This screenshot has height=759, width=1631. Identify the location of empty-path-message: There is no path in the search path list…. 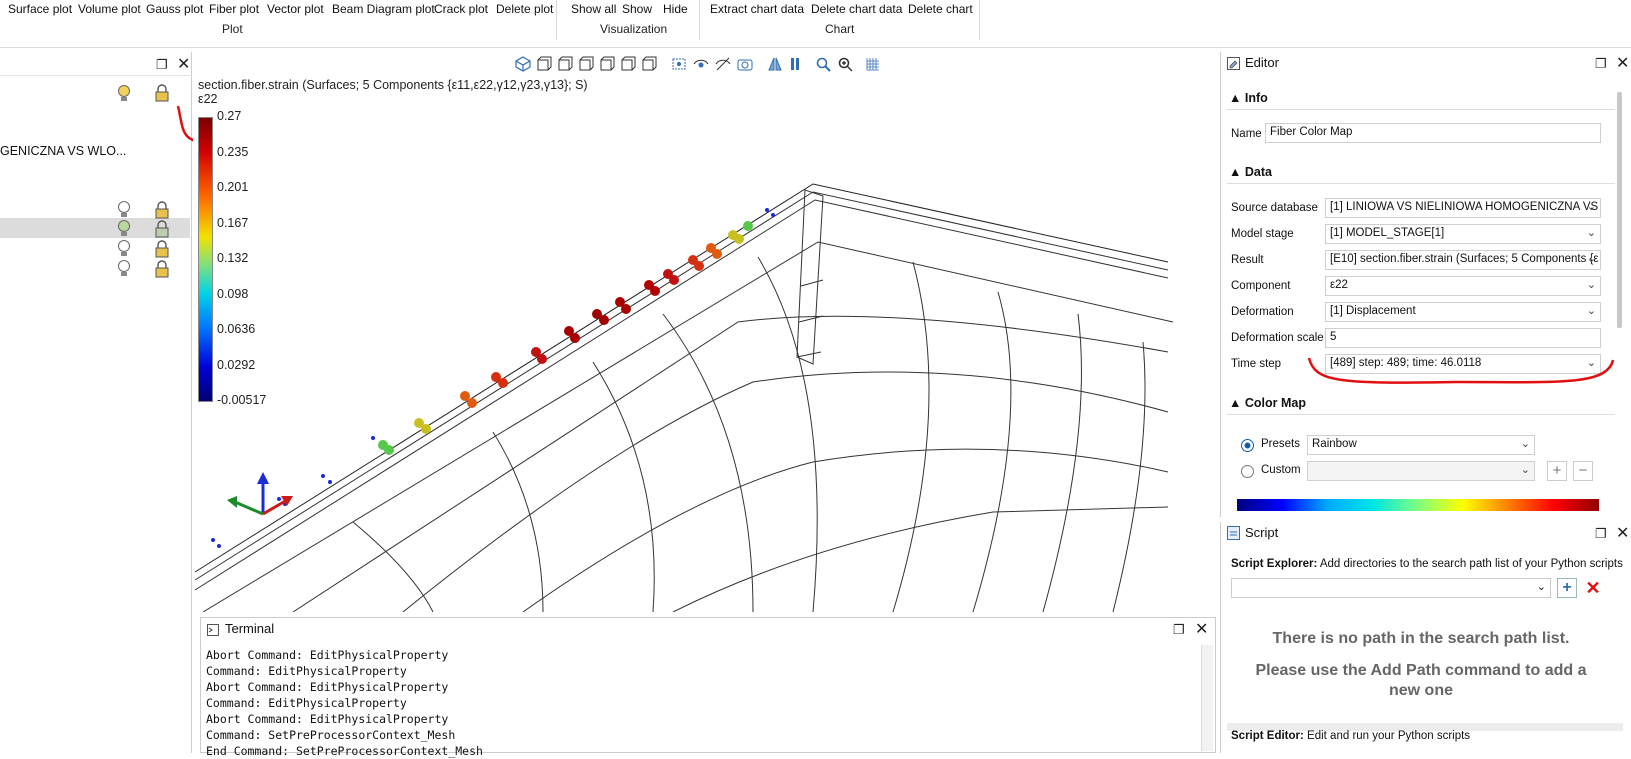
(1421, 638).